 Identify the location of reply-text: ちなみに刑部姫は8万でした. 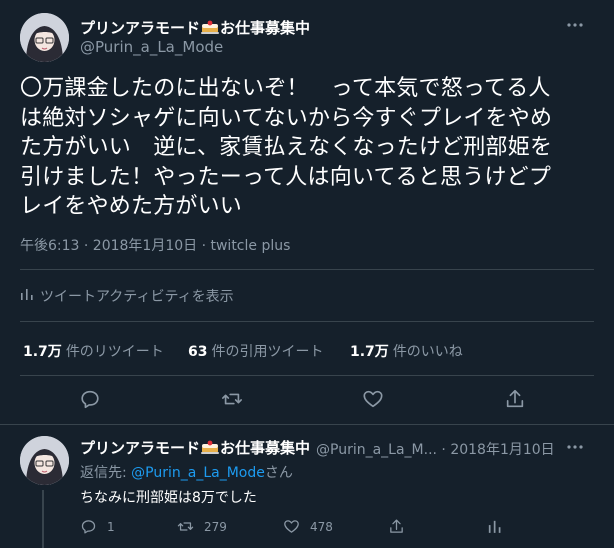
(168, 498).